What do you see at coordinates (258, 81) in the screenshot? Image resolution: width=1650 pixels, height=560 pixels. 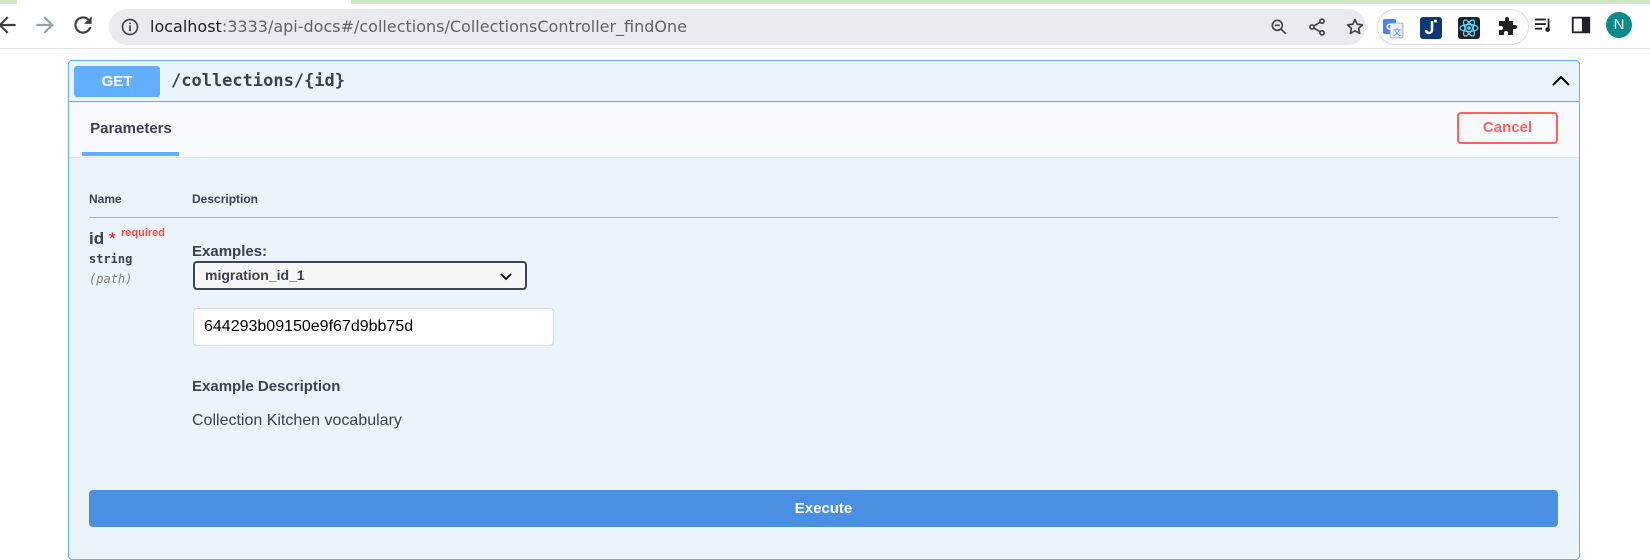 I see `operation-path: /collections/{id}` at bounding box center [258, 81].